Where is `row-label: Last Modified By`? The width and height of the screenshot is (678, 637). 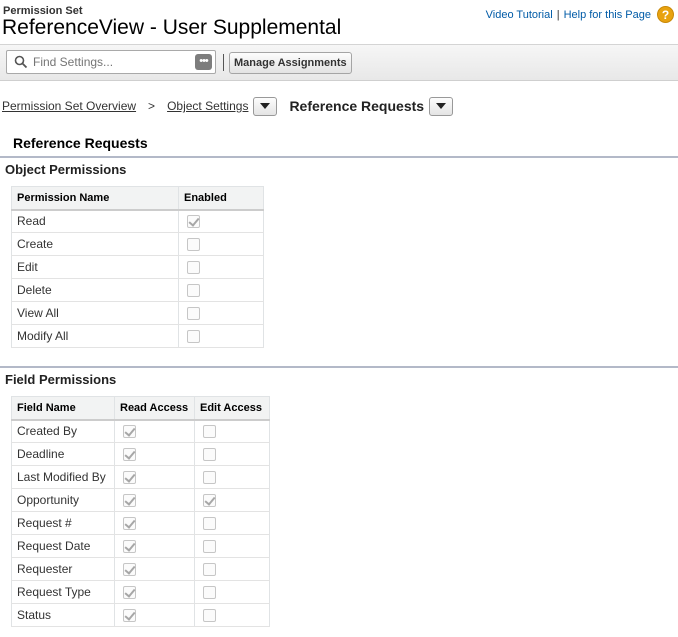
row-label: Last Modified By is located at coordinates (63, 477).